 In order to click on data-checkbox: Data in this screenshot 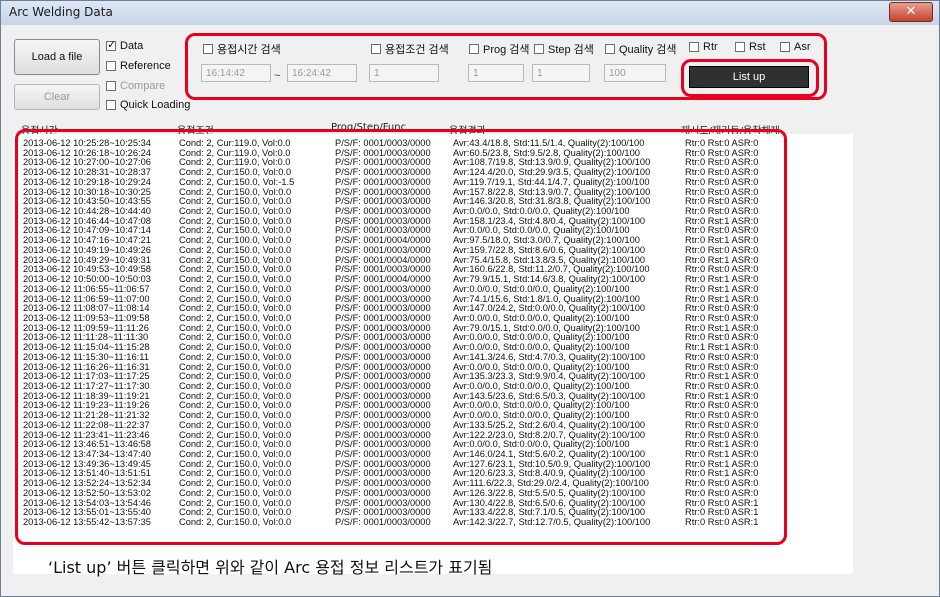, I will do `click(125, 45)`.